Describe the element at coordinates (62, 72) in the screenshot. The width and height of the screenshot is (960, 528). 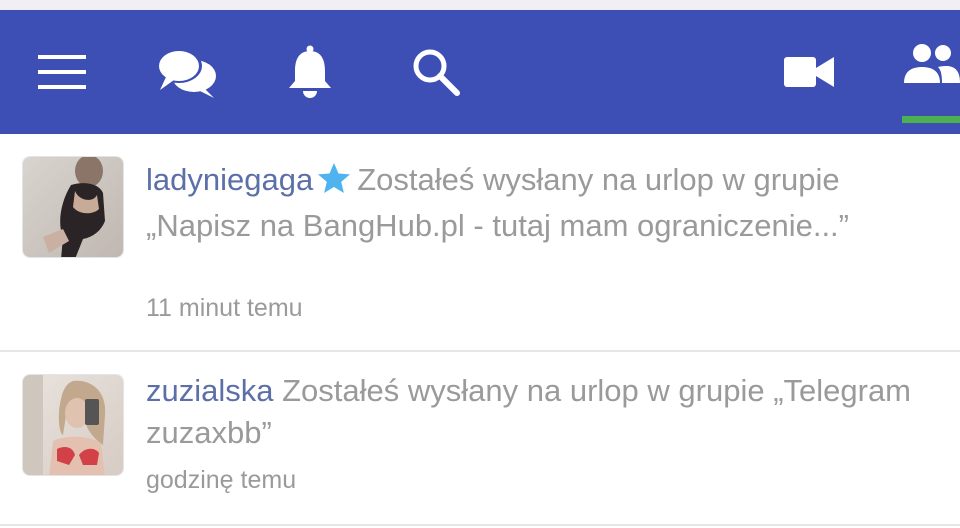
I see `menu-icon` at that location.